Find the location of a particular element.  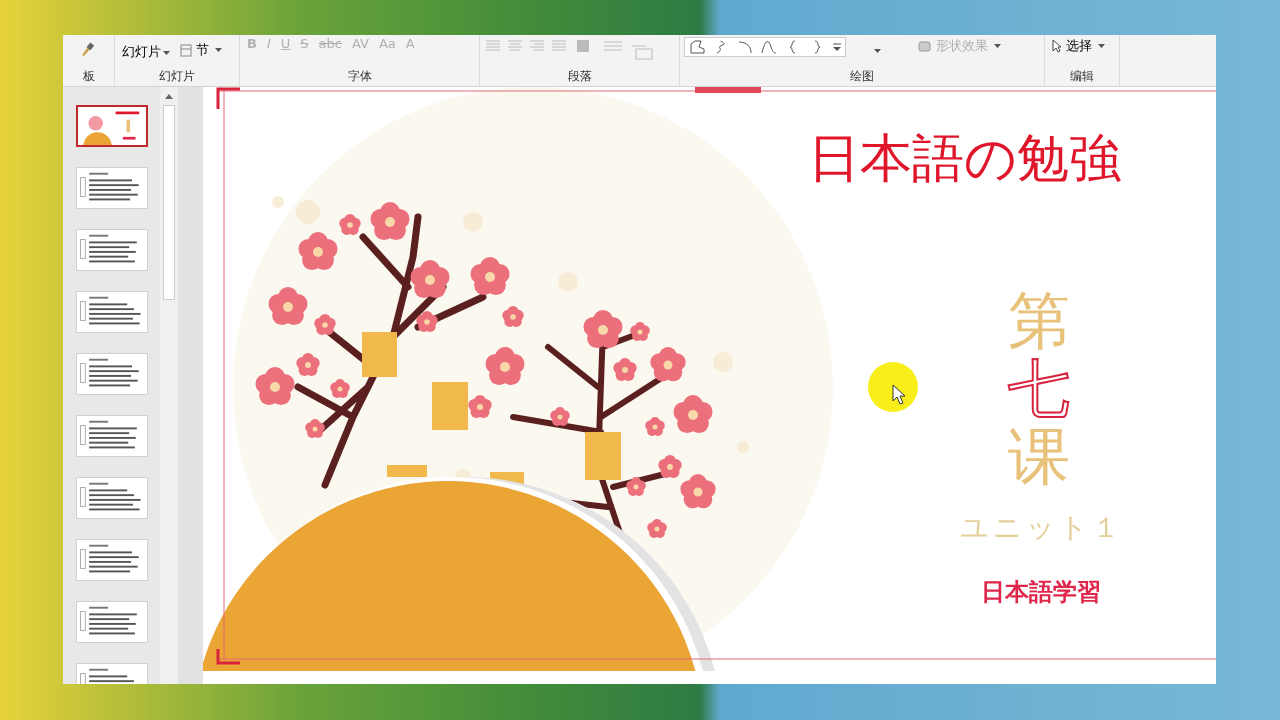

scrollbar is located at coordinates (169, 385).